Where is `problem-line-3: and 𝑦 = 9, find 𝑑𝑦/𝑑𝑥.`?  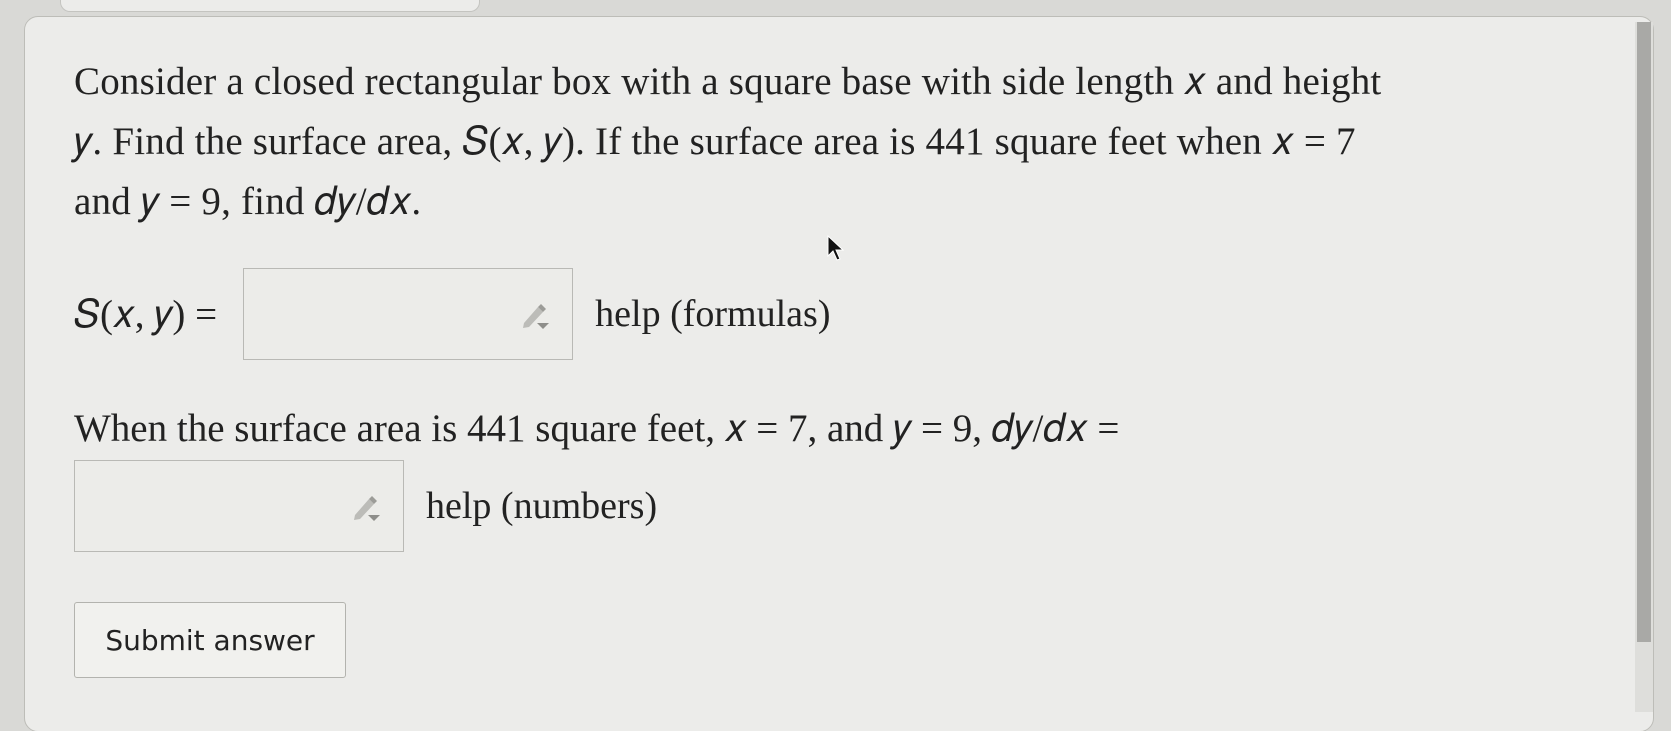 problem-line-3: and 𝑦 = 9, find 𝑑𝑦/𝑑𝑥. is located at coordinates (248, 201).